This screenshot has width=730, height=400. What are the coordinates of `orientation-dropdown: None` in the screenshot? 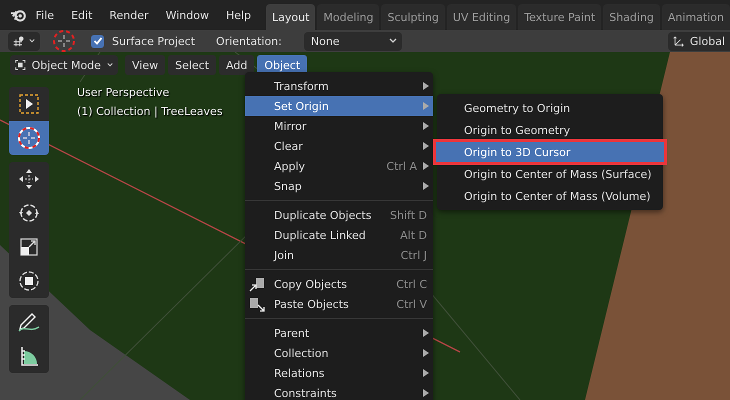 It's located at (353, 41).